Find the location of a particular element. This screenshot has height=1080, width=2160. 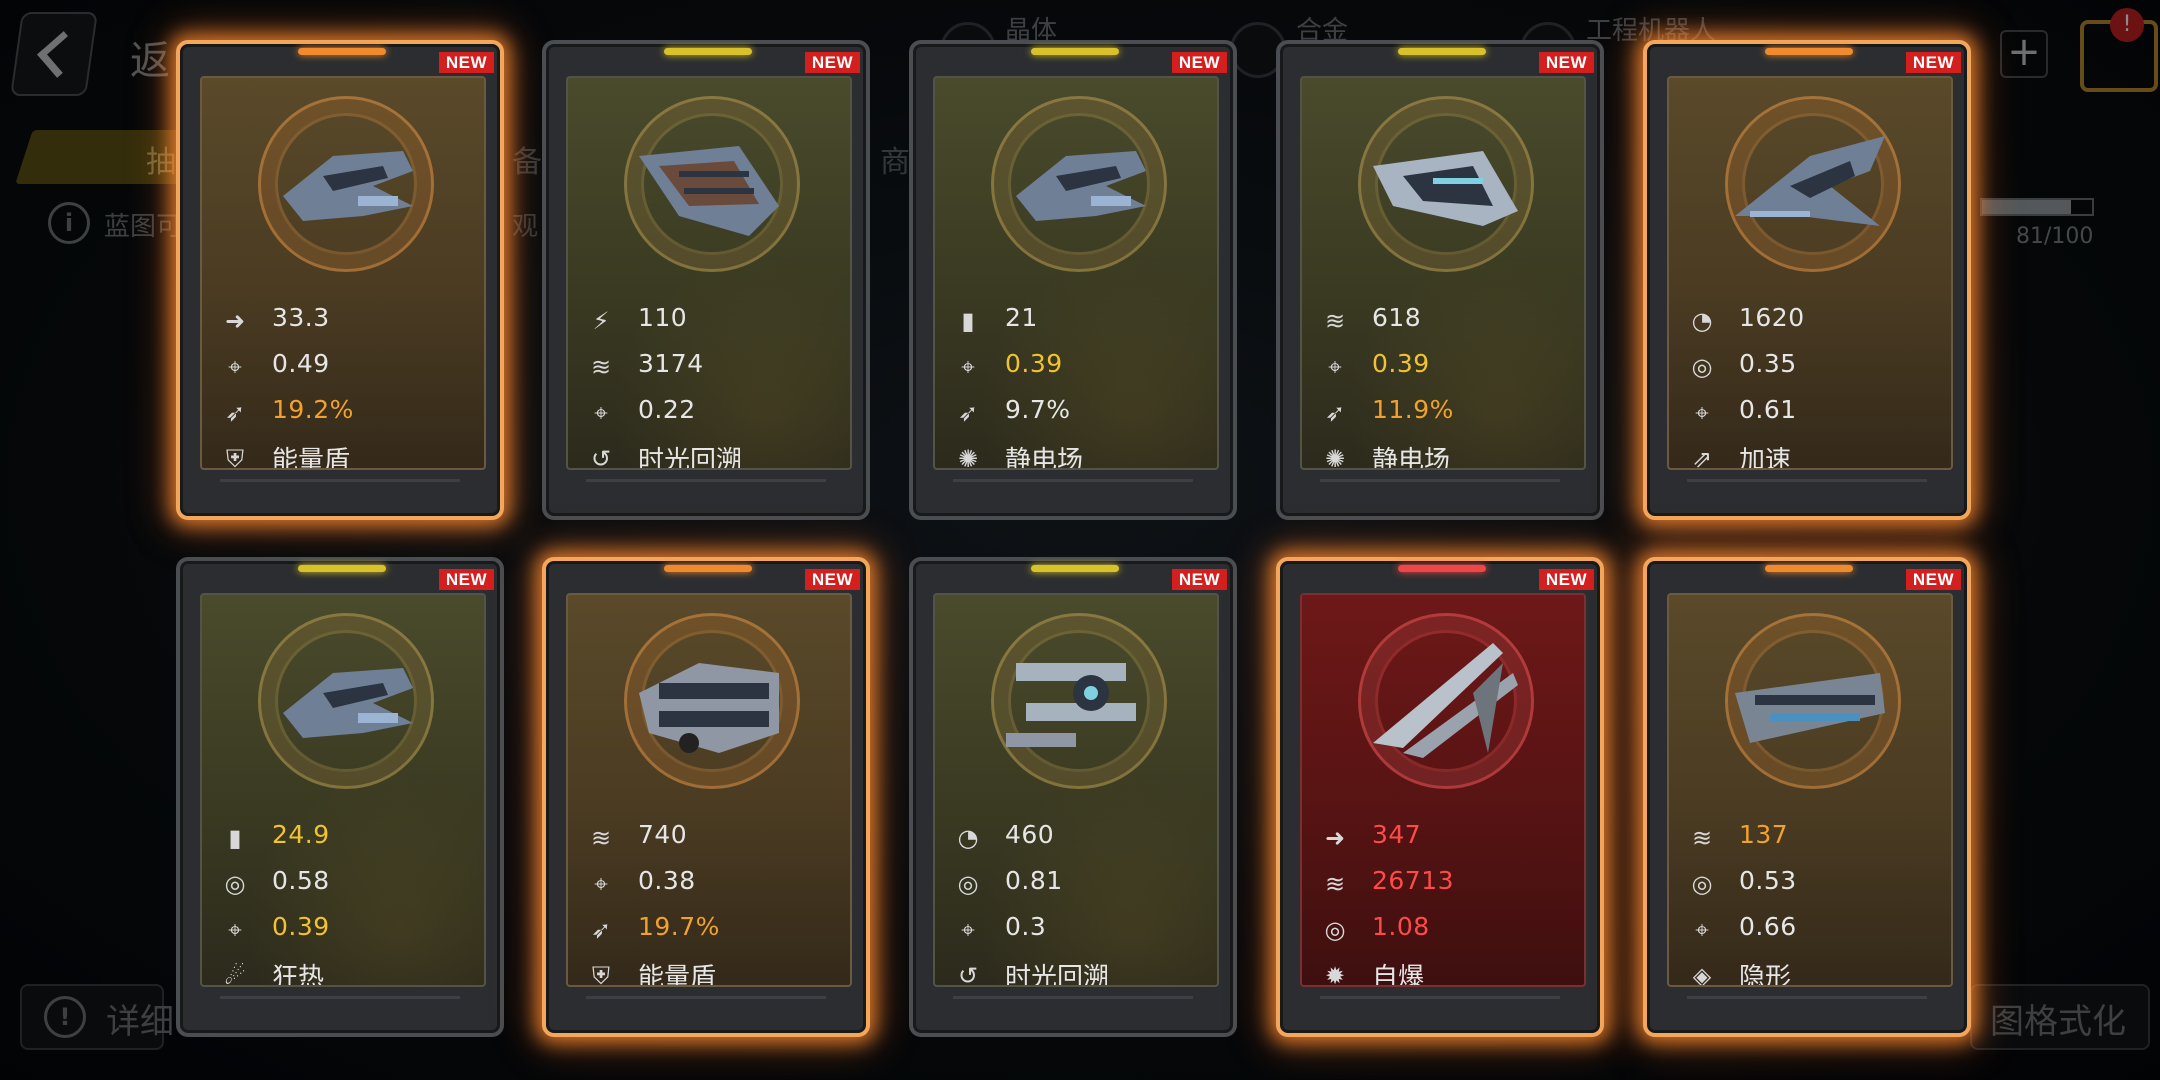

stat-value: 21 is located at coordinates (1021, 317).